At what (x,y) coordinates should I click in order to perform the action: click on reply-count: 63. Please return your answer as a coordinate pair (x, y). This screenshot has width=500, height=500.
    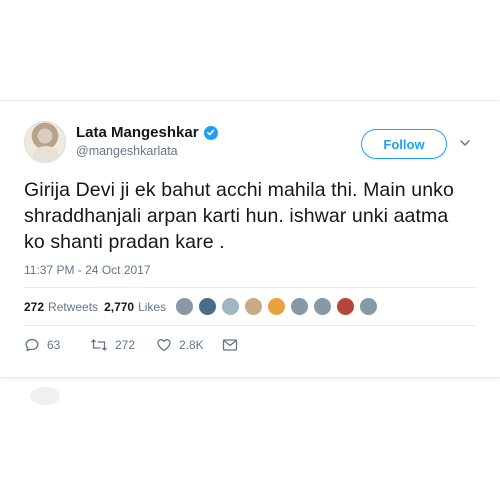
    Looking at the image, I should click on (54, 345).